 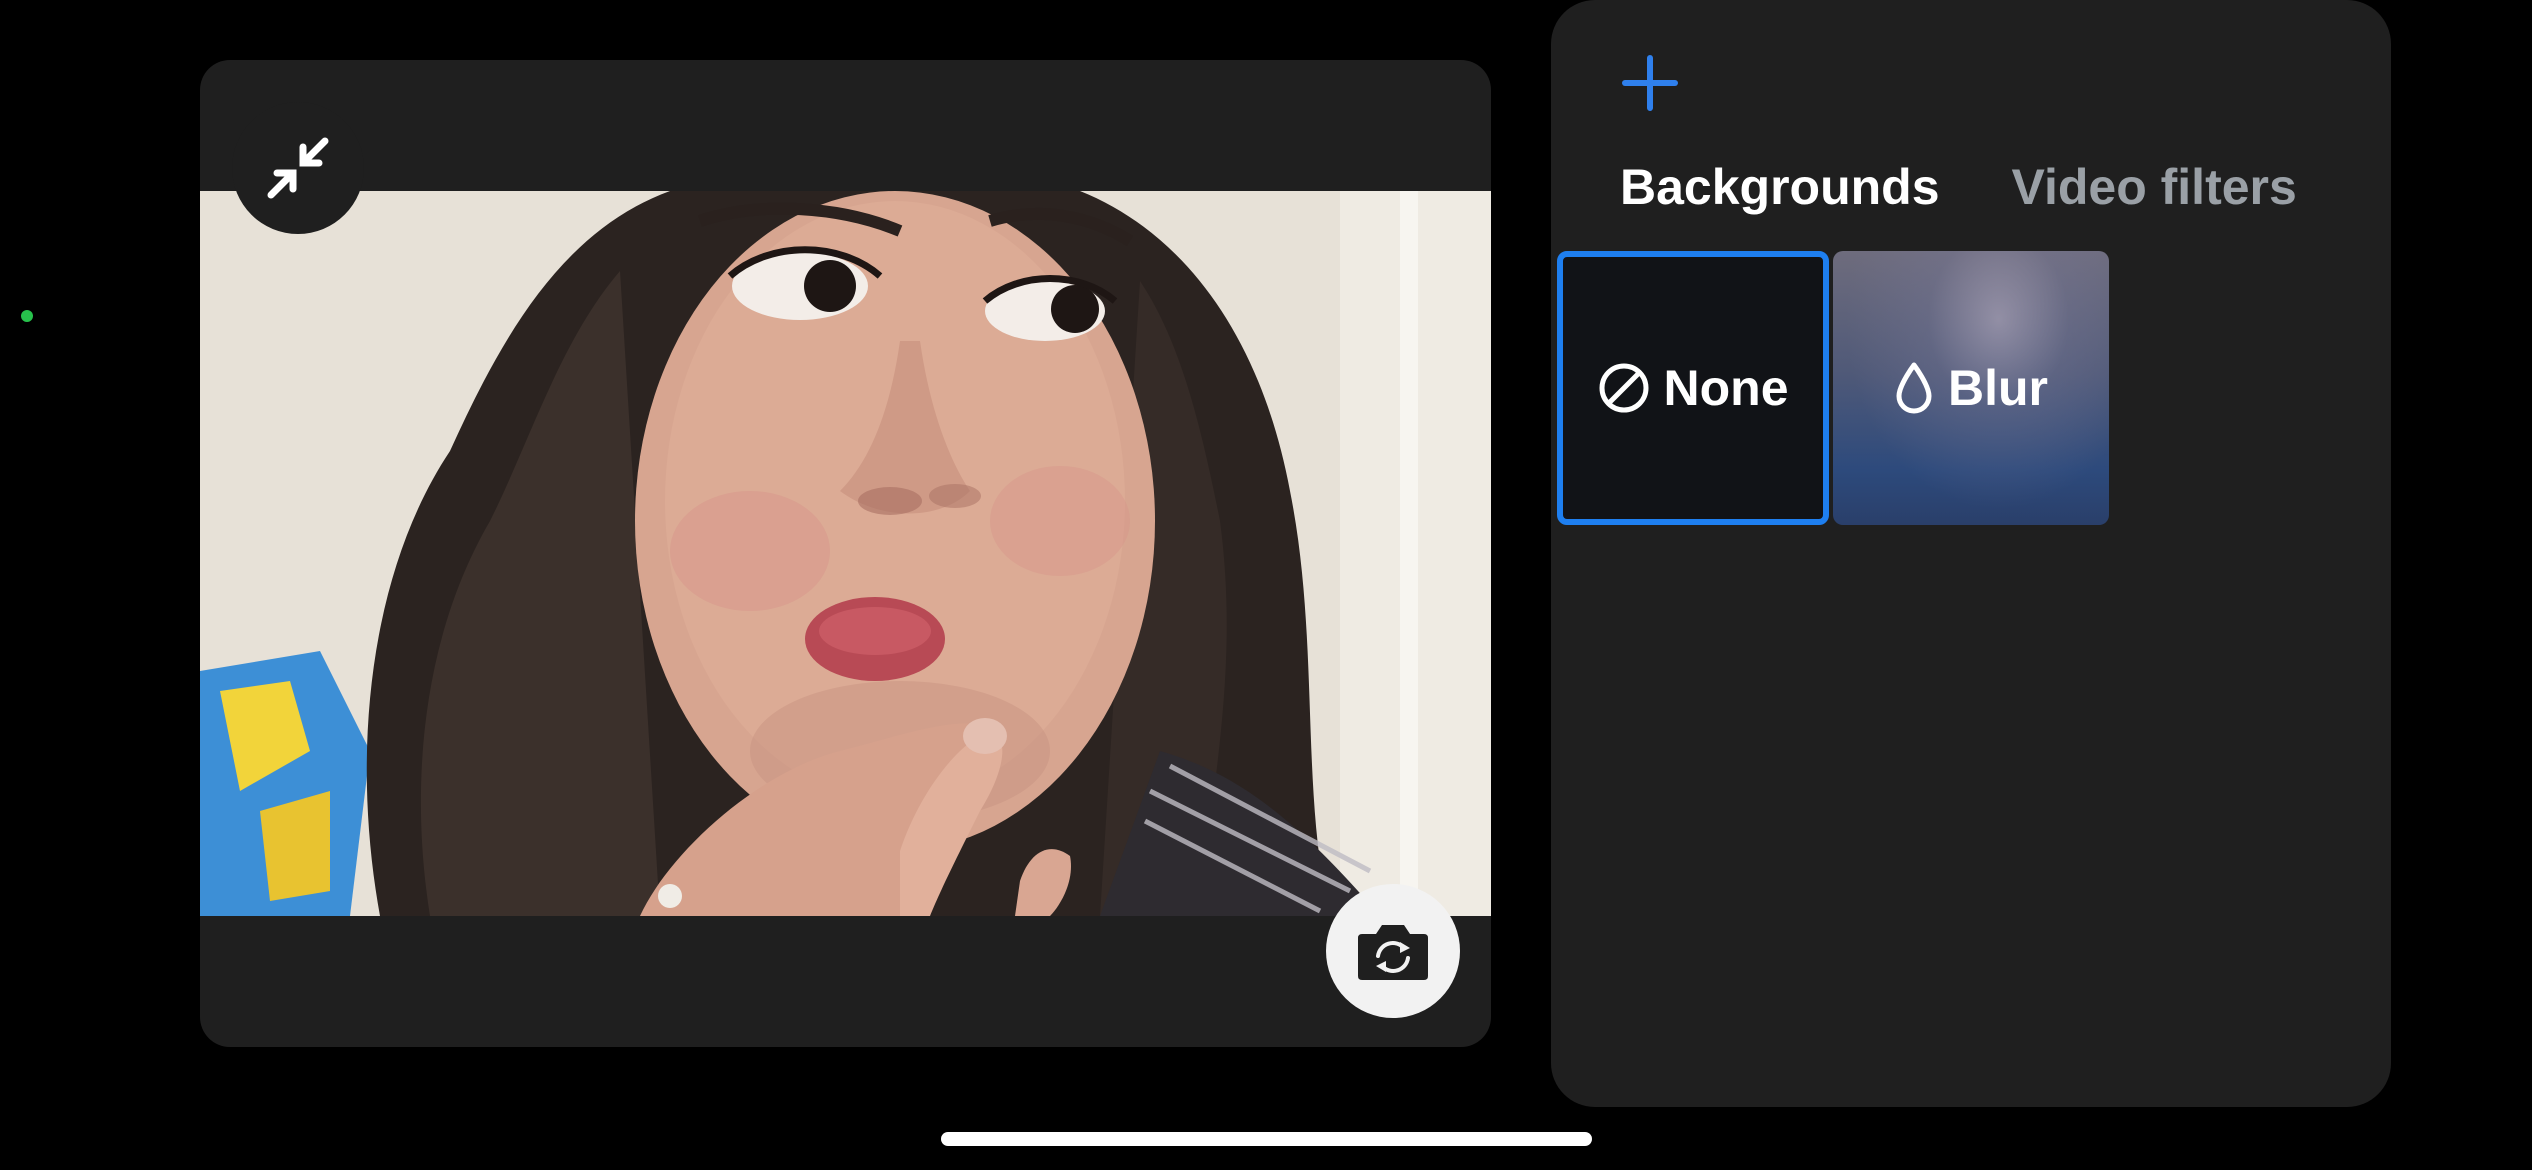 I want to click on add-background-button, so click(x=1650, y=83).